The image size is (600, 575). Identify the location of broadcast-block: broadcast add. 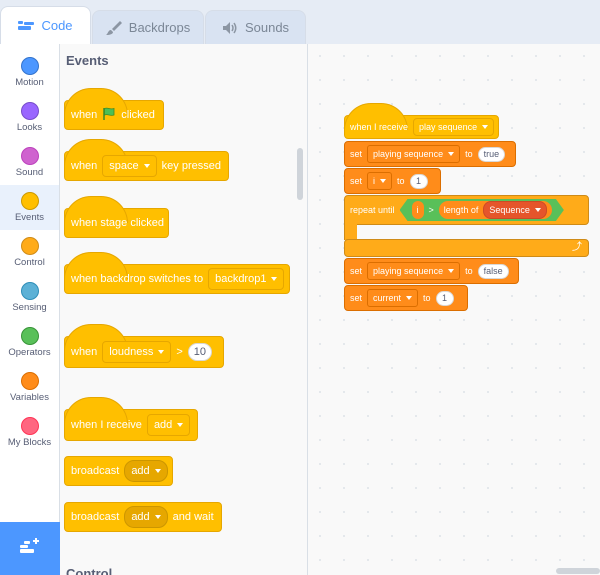
(118, 471).